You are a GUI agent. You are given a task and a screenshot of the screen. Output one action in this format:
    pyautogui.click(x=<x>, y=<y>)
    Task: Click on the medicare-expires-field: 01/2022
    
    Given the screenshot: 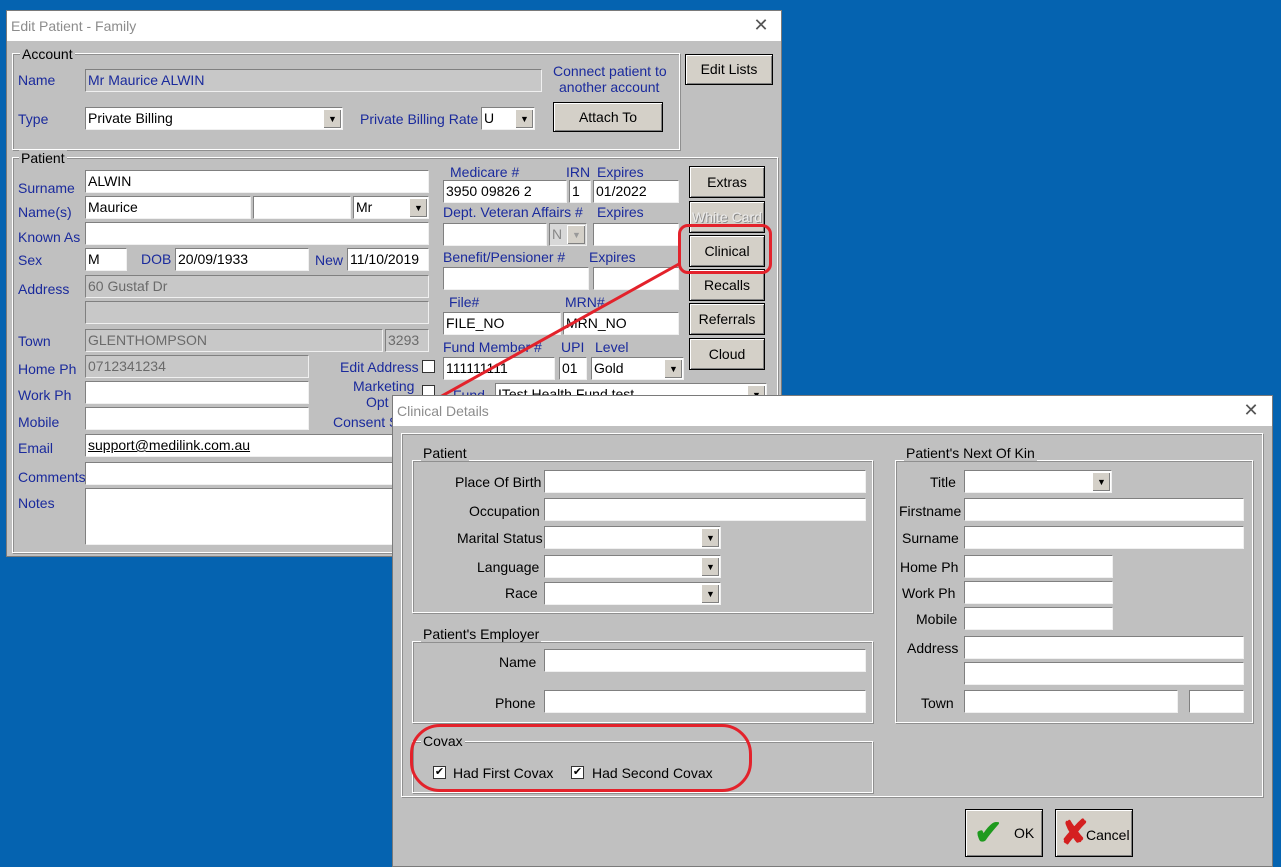 What is the action you would take?
    pyautogui.click(x=636, y=191)
    